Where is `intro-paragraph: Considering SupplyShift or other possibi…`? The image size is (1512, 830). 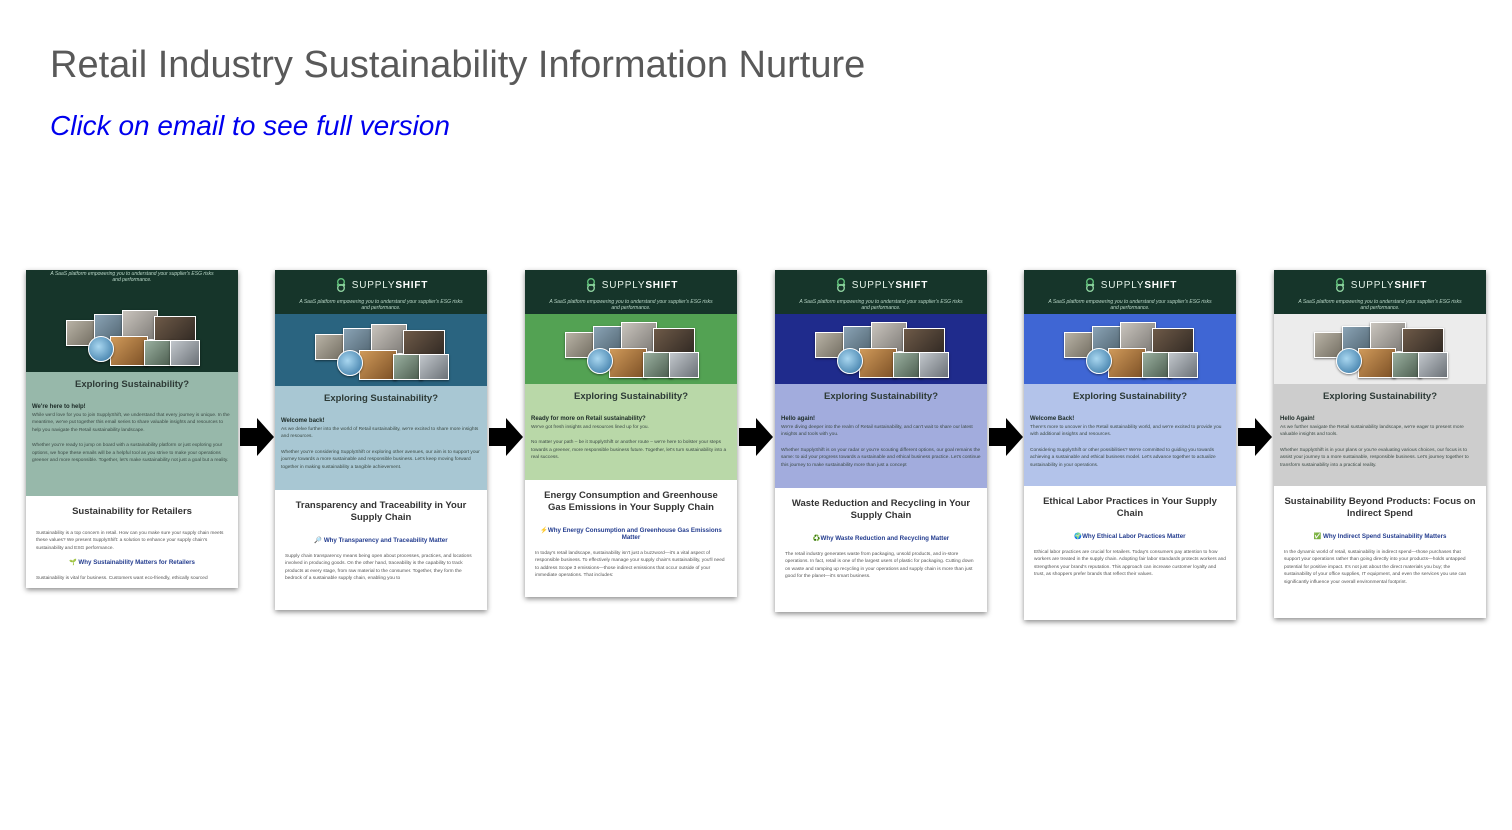 intro-paragraph: Considering SupplyShift or other possibi… is located at coordinates (1123, 457).